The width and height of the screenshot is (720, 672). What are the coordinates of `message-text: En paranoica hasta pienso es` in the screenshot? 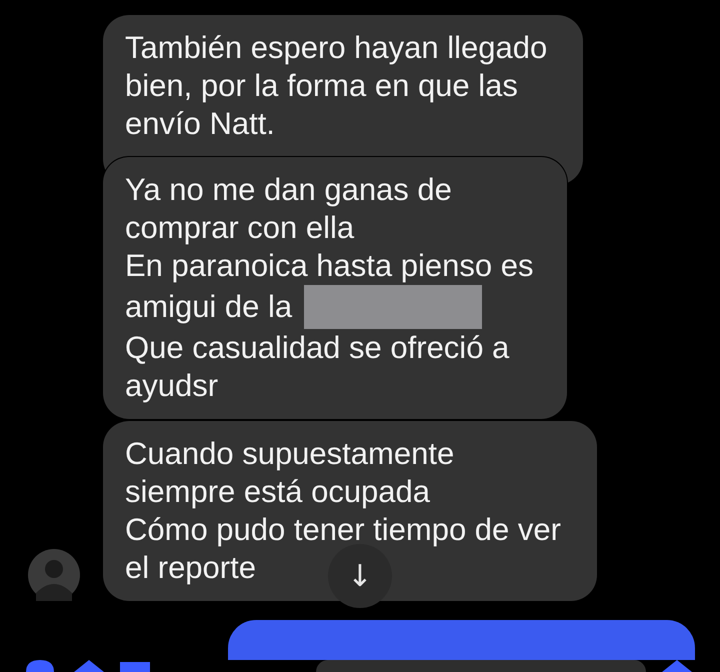 It's located at (329, 266).